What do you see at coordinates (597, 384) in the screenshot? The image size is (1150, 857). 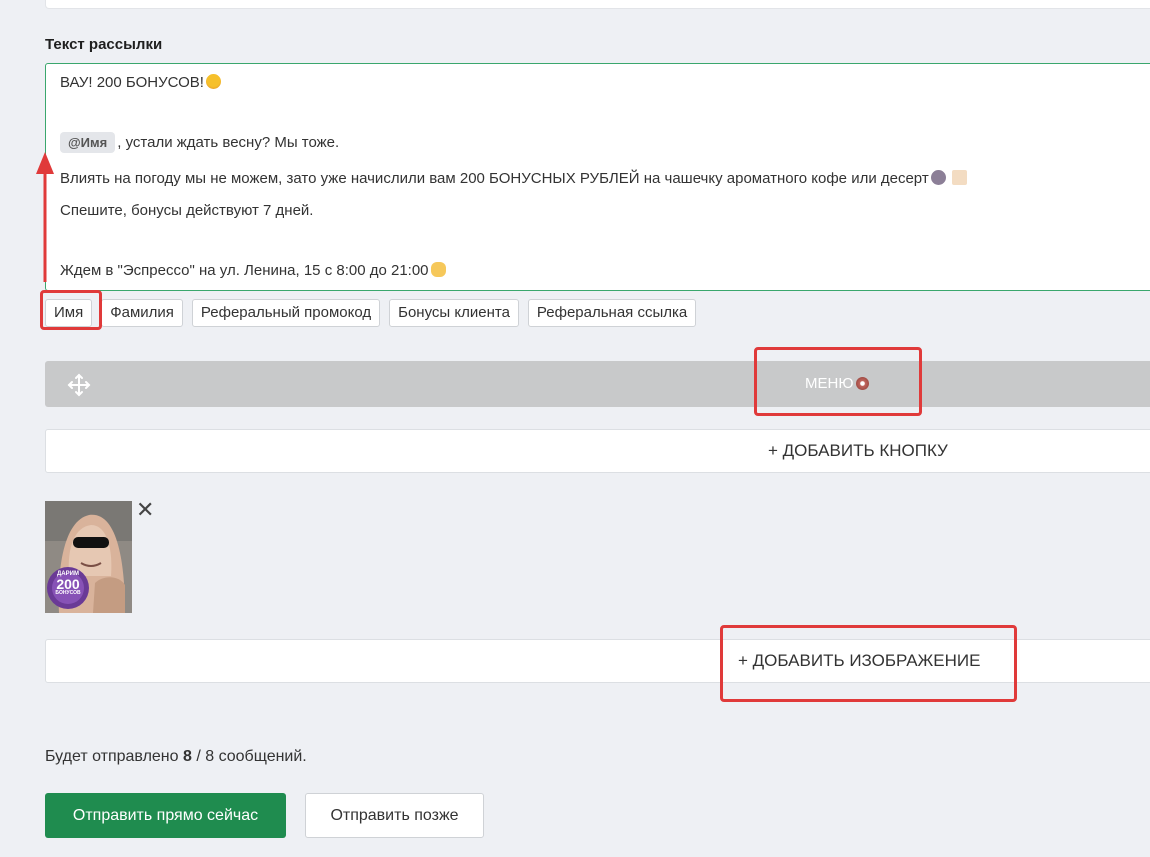 I see `menu-button-block: МЕНЮ` at bounding box center [597, 384].